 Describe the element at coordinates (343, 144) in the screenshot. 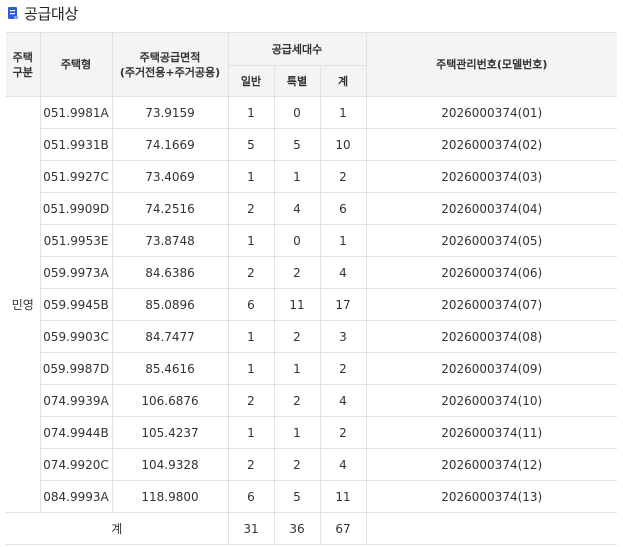

I see `units-total-cell: 10` at that location.